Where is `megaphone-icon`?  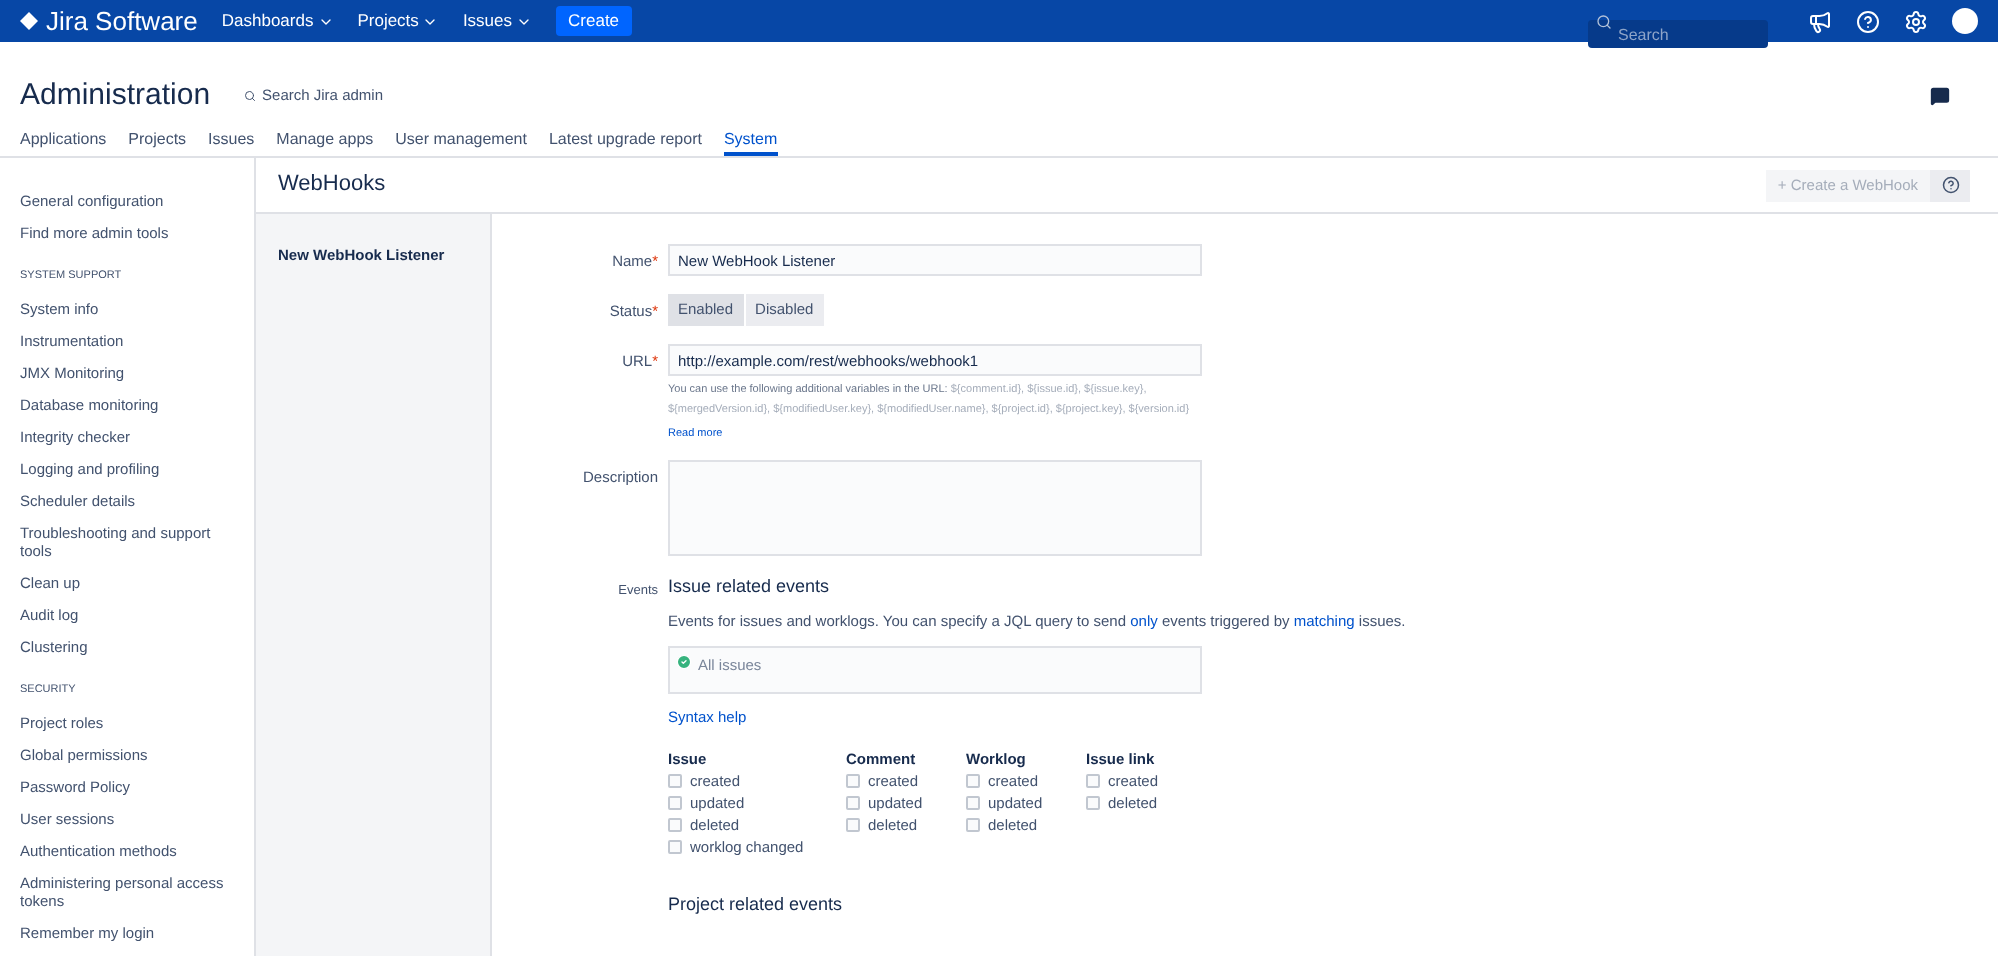
megaphone-icon is located at coordinates (1820, 21).